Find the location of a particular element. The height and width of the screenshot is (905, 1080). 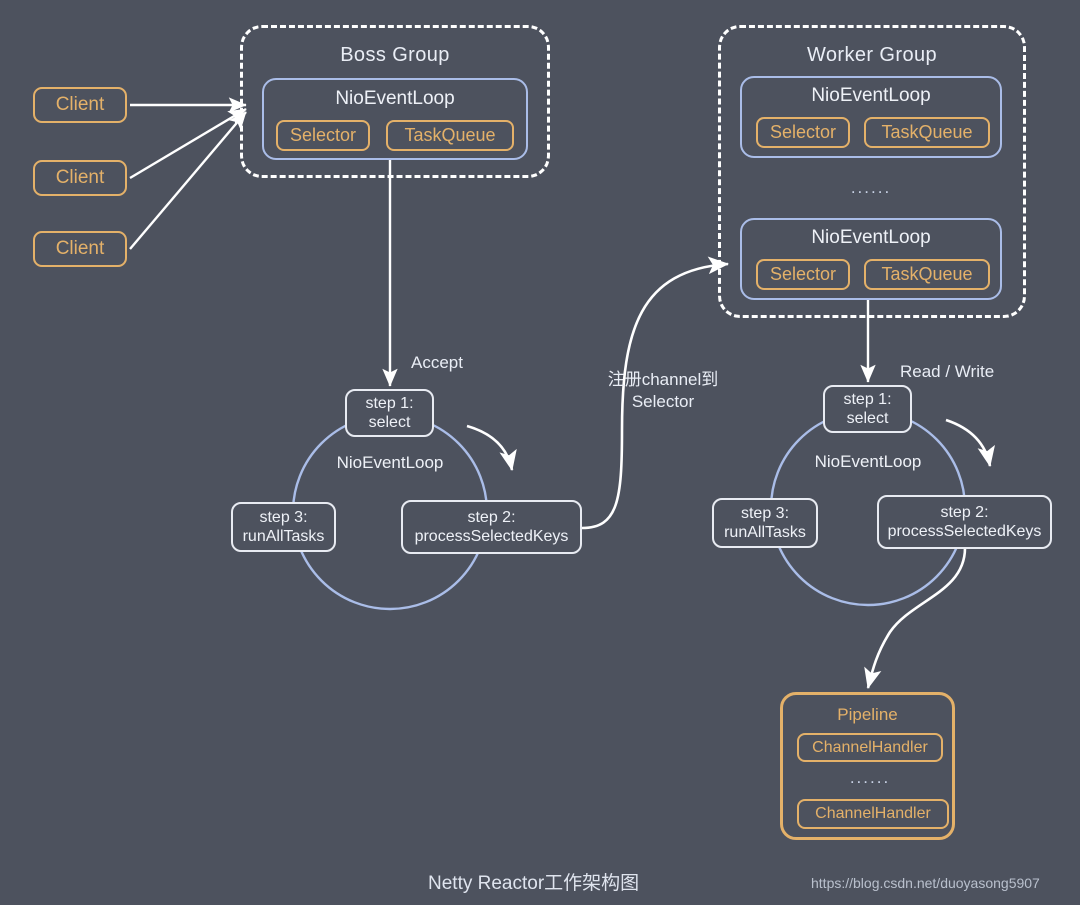

boss-nioeventloop-box: NioEventLoop Selector TaskQueue is located at coordinates (395, 119).